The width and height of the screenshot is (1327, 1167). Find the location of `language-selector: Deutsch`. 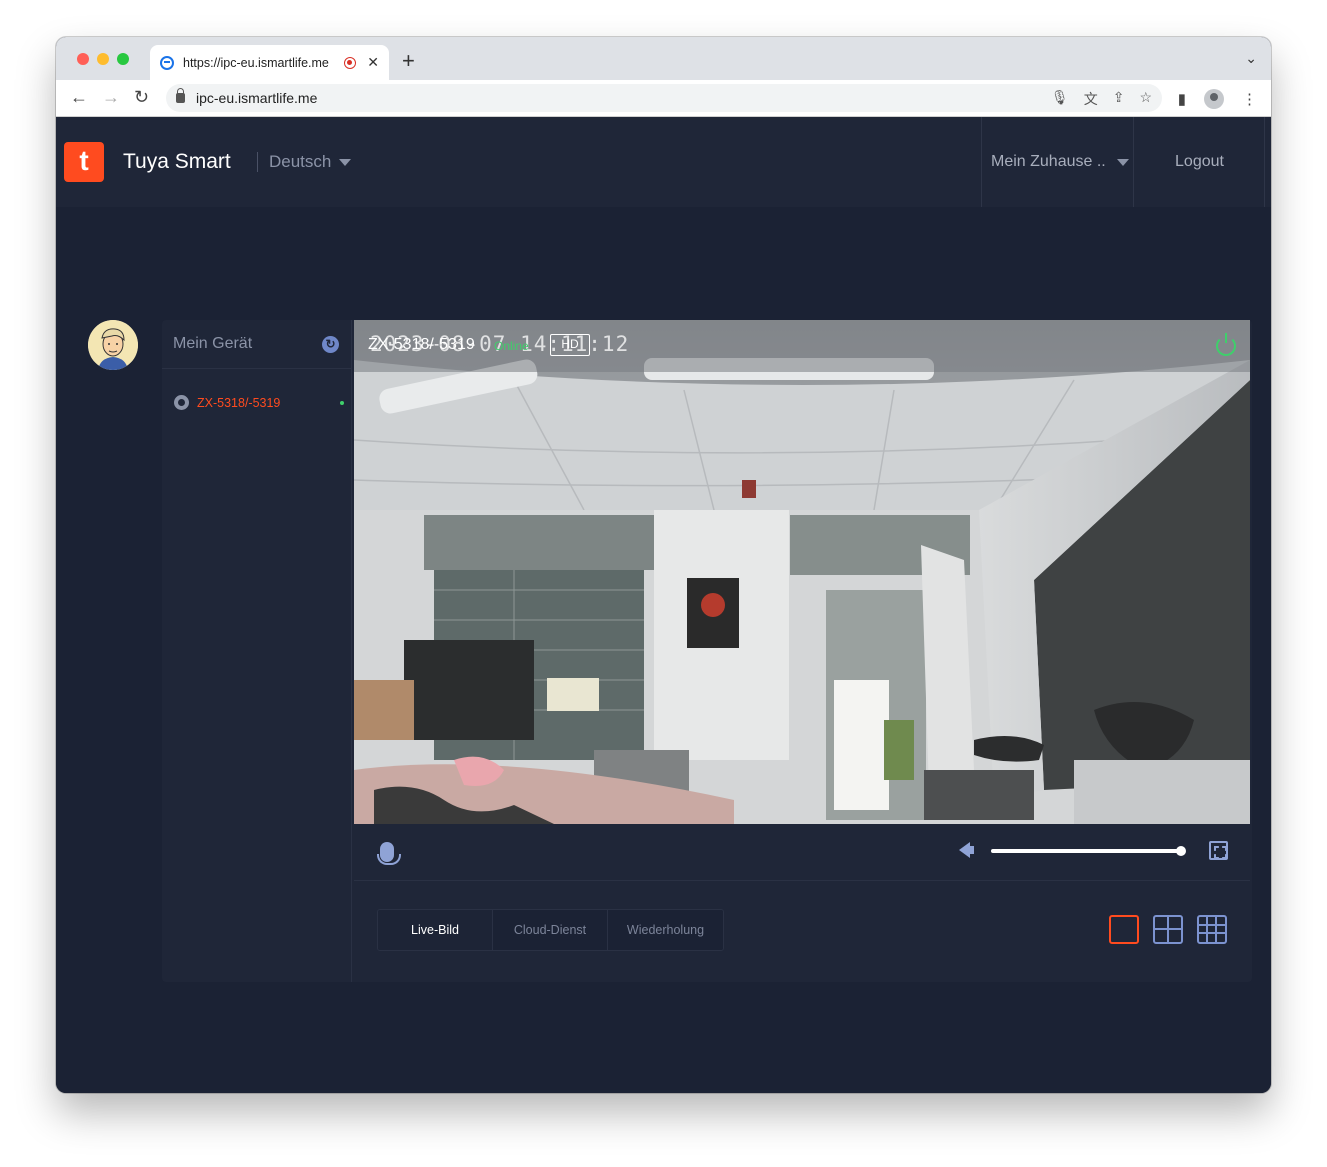

language-selector: Deutsch is located at coordinates (304, 162).